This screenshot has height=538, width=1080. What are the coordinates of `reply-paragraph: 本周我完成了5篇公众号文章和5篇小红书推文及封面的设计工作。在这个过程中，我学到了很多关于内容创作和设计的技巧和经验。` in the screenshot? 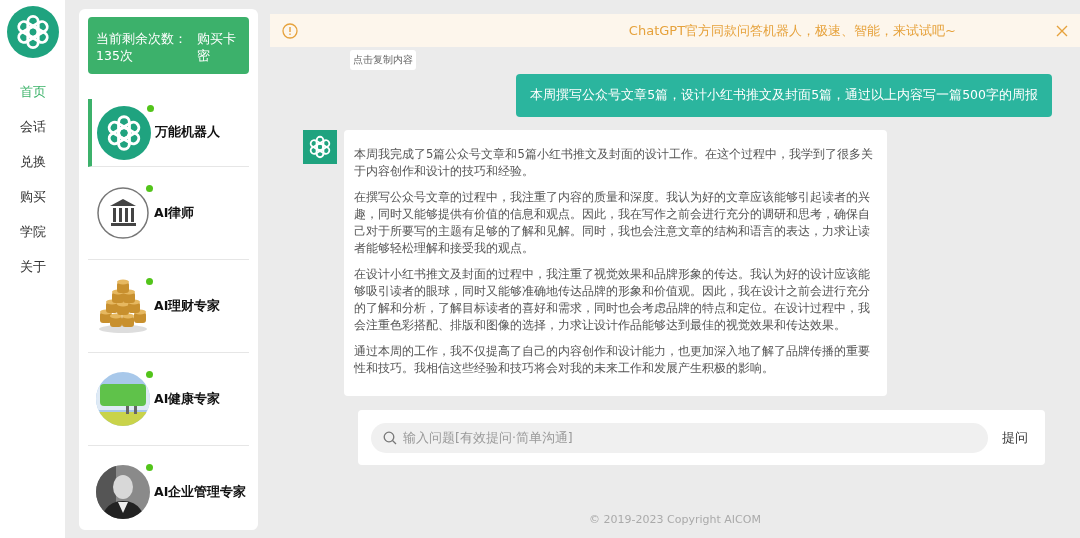 It's located at (614, 163).